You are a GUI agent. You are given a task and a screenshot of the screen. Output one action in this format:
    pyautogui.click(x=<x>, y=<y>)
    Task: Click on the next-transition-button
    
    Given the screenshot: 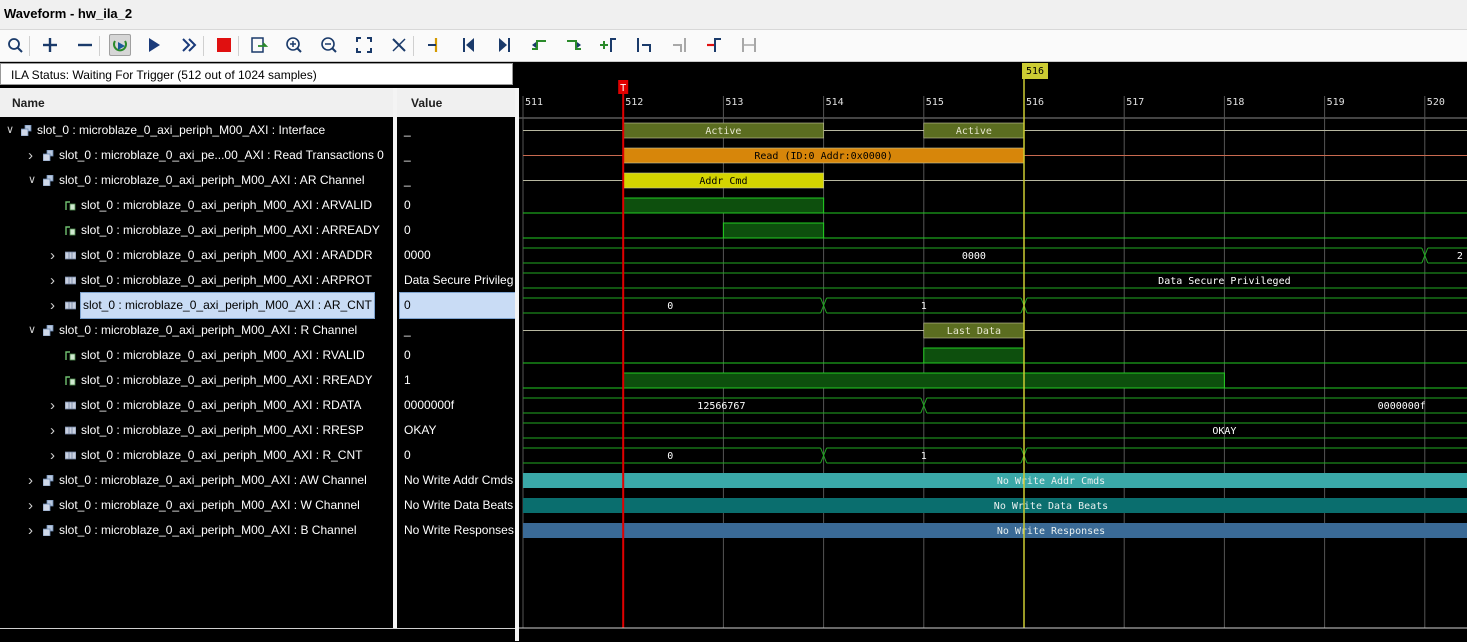 What is the action you would take?
    pyautogui.click(x=574, y=45)
    